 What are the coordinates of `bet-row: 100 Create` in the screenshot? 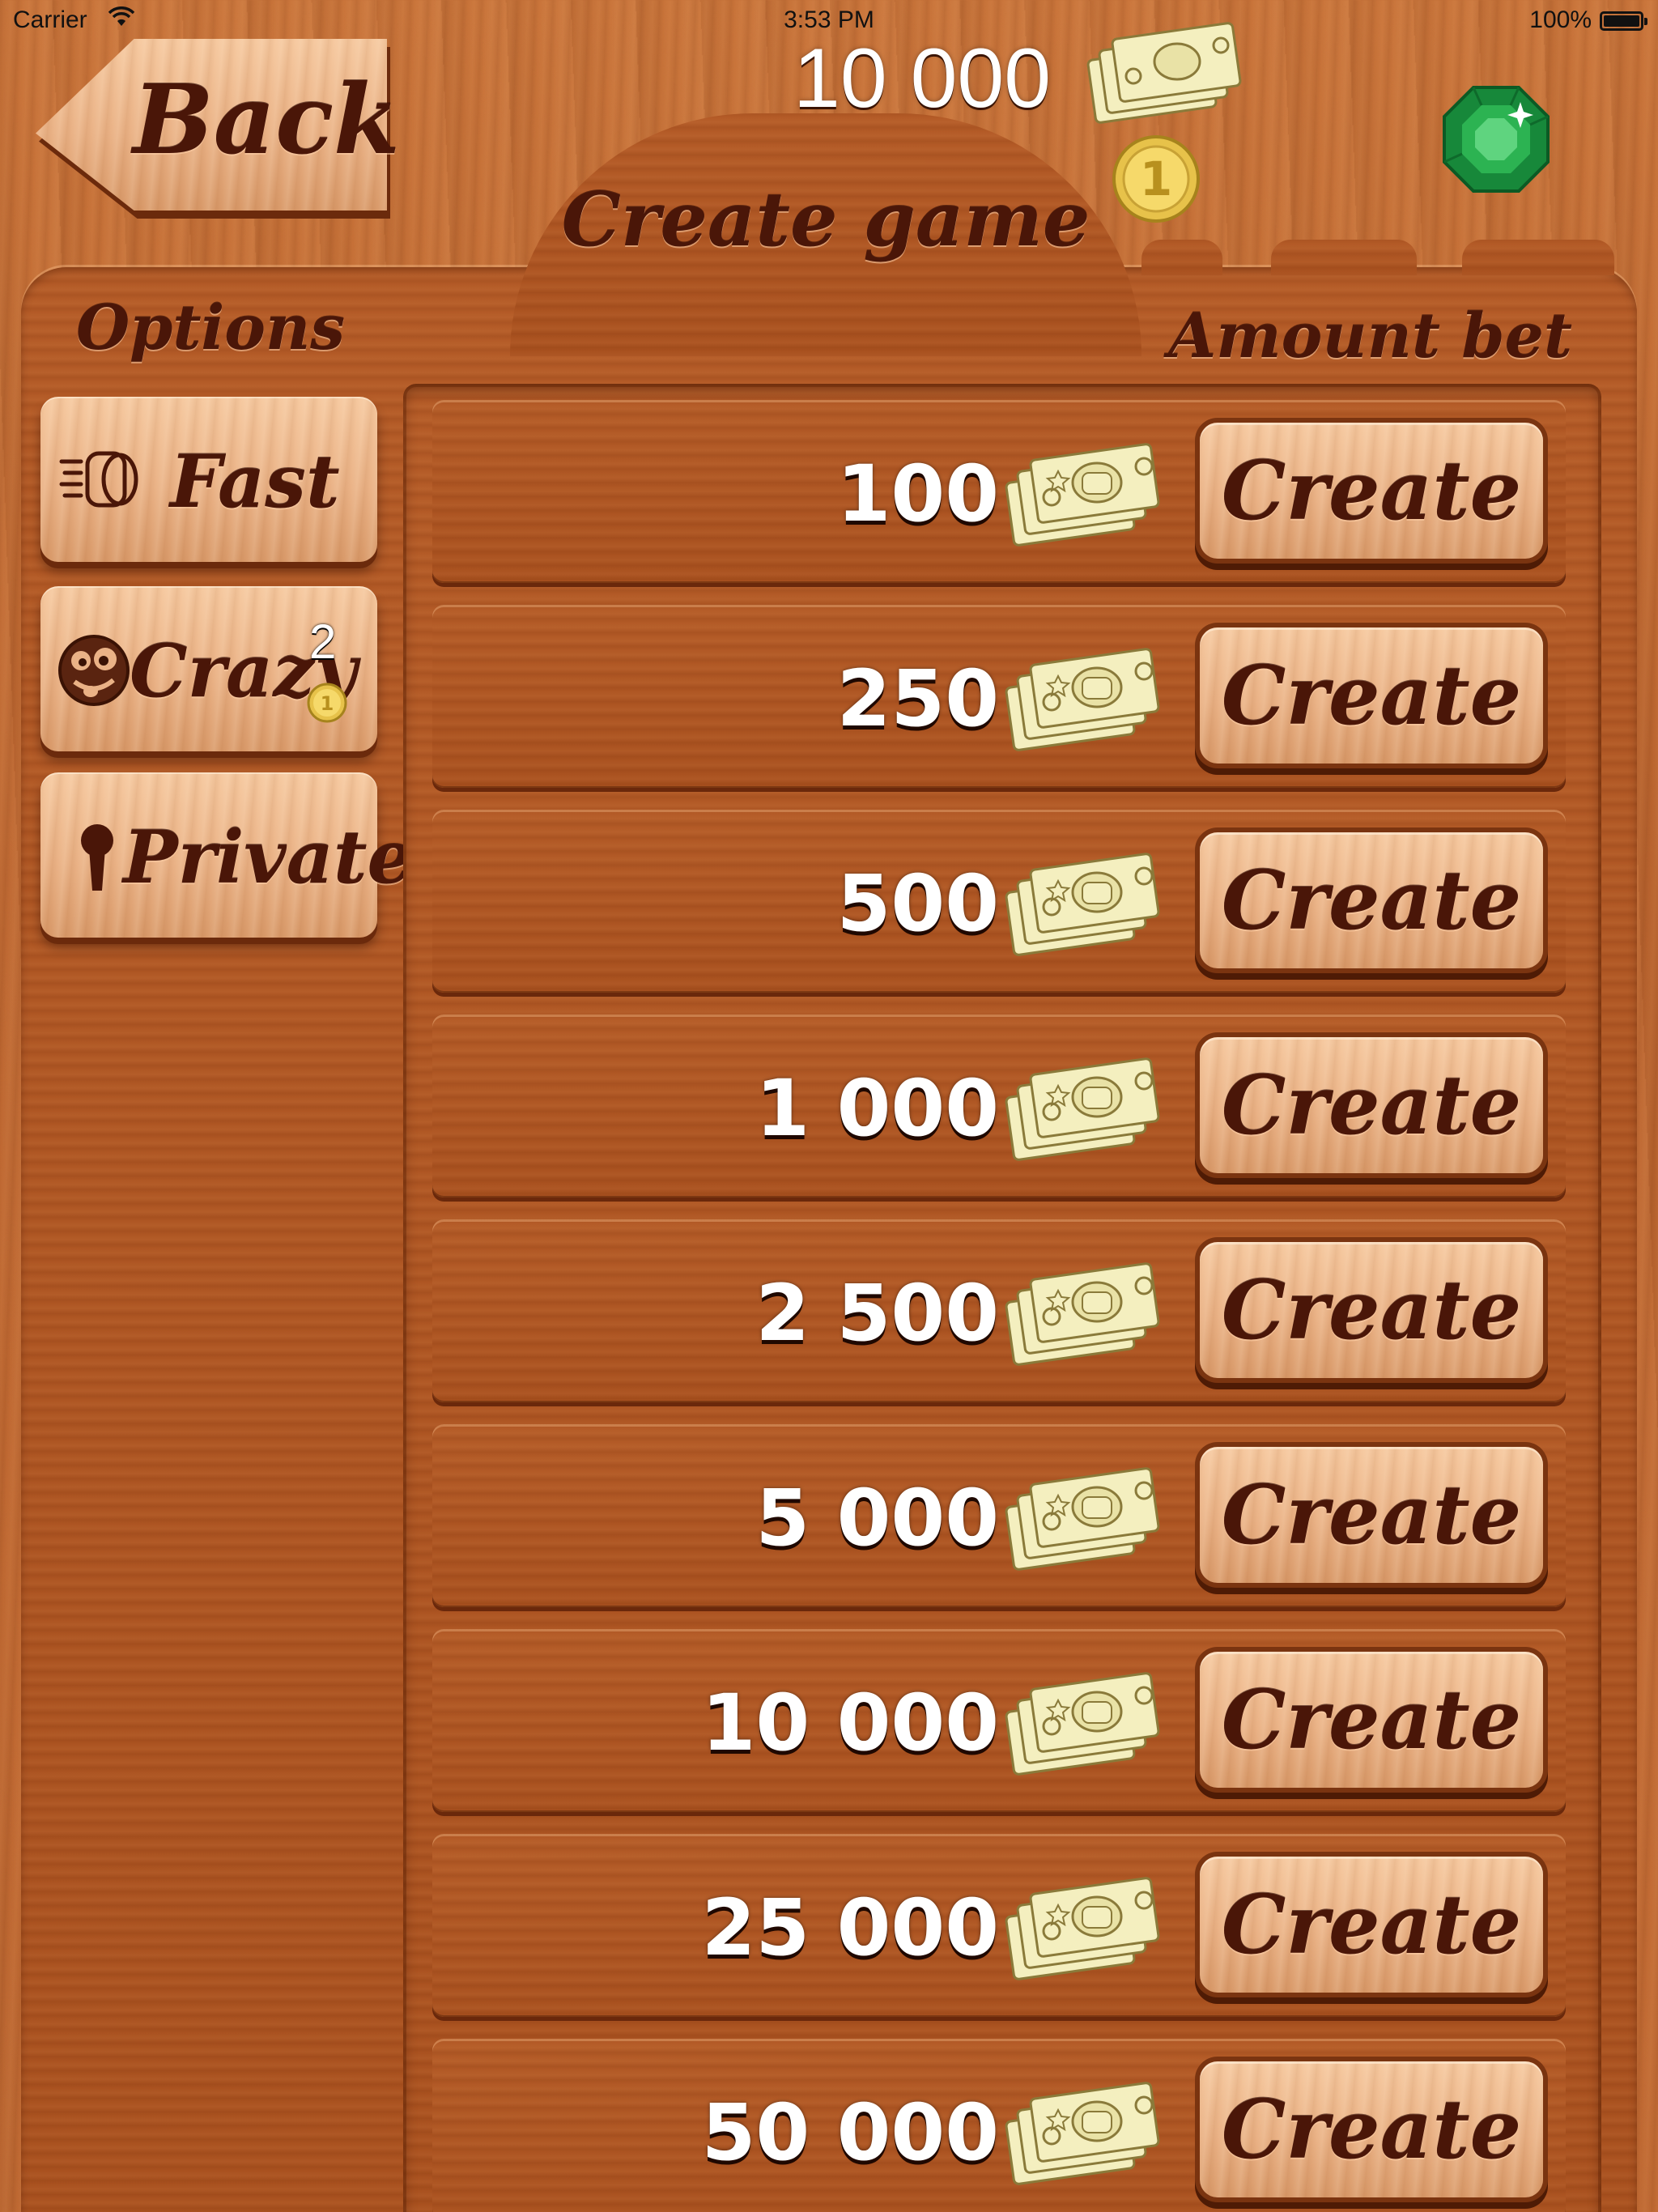 It's located at (999, 492).